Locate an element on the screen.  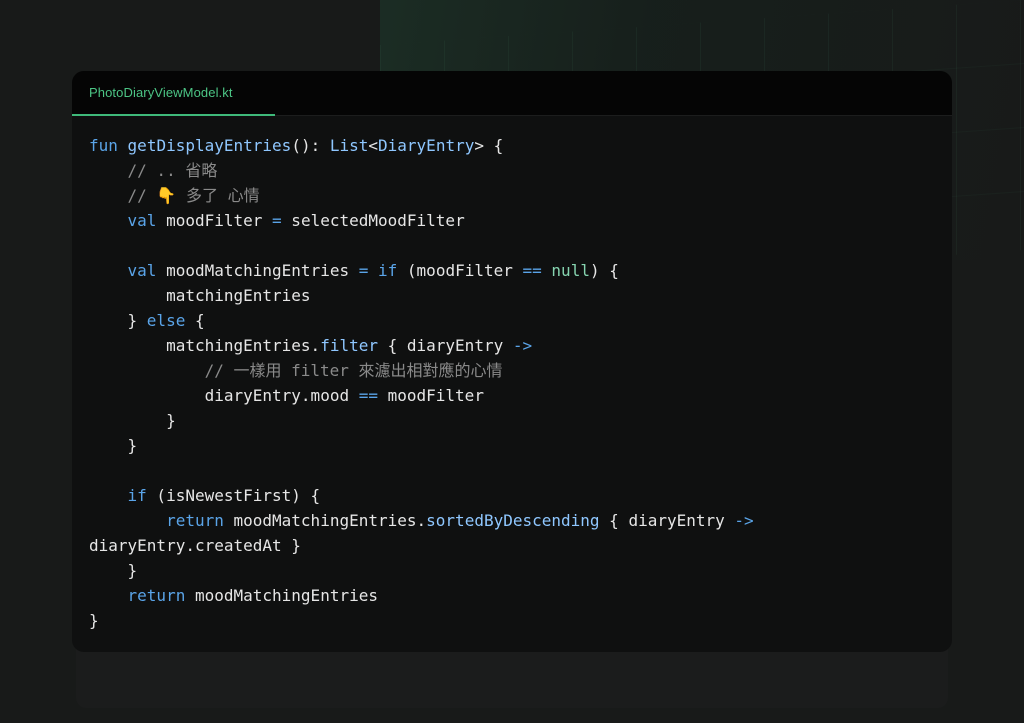
code-line: // 一樣用 filter 來濾出相對應的心情 is located at coordinates (512, 370).